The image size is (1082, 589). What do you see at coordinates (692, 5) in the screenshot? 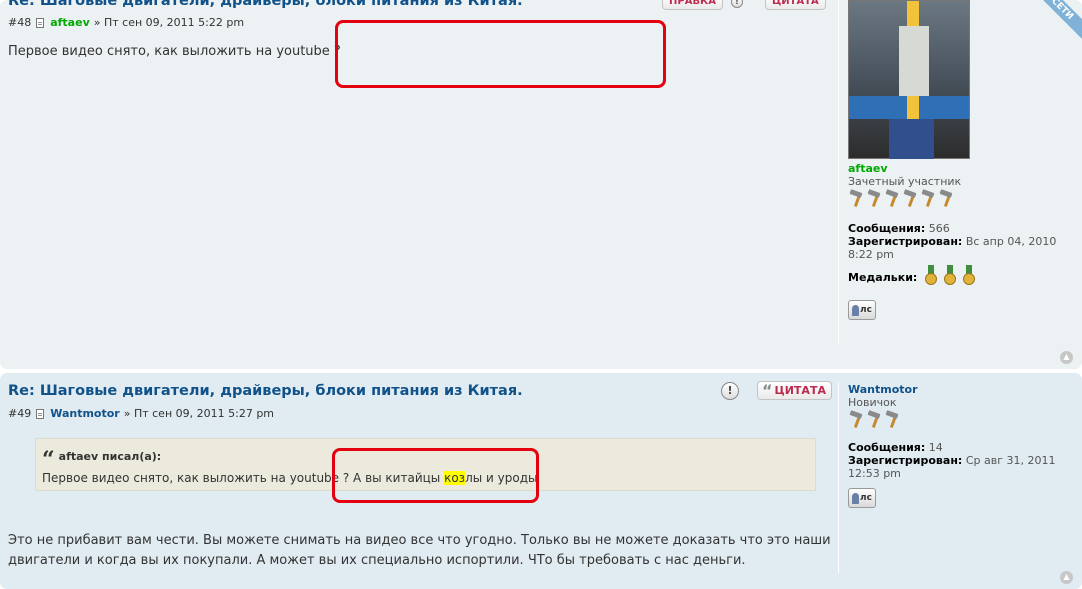
I see `edit-button: ПРАВКА` at bounding box center [692, 5].